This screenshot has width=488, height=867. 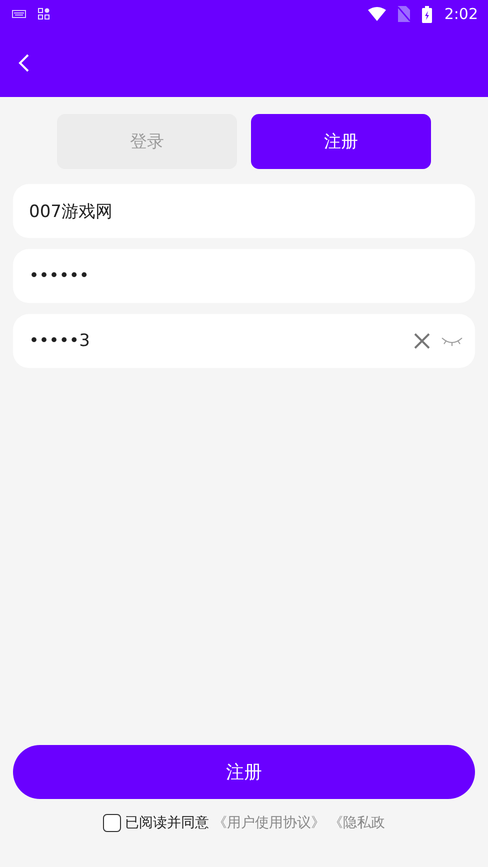 What do you see at coordinates (44, 14) in the screenshot?
I see `grid-icon` at bounding box center [44, 14].